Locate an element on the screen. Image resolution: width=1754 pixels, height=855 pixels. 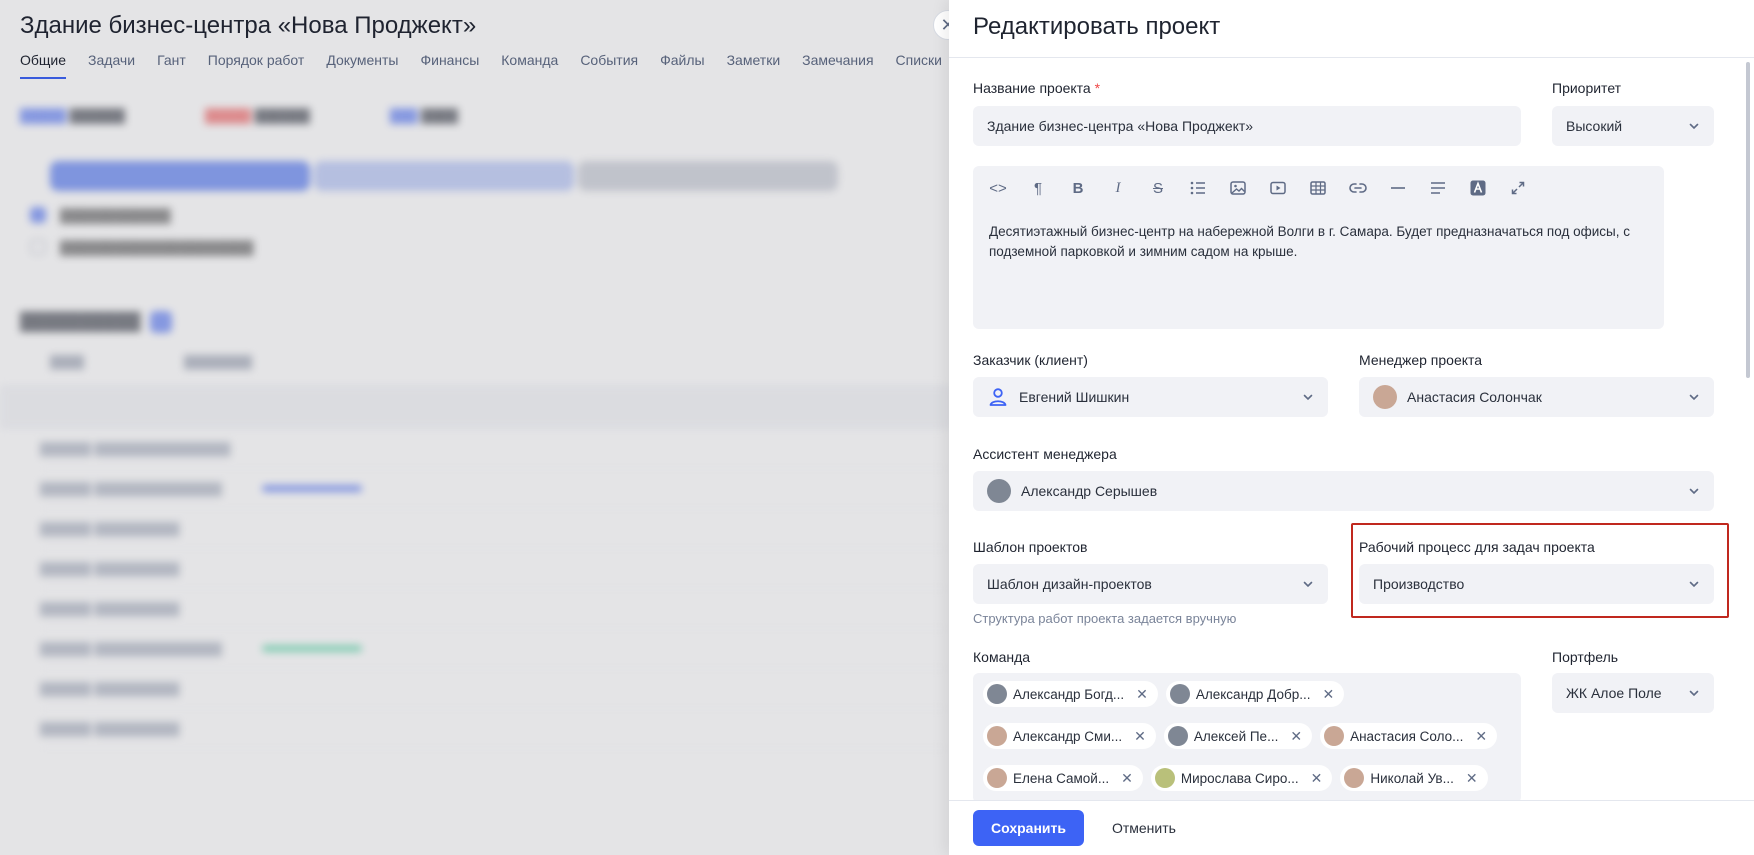
team-member-chip: Алексей Пе... ✕ is located at coordinates (1238, 736).